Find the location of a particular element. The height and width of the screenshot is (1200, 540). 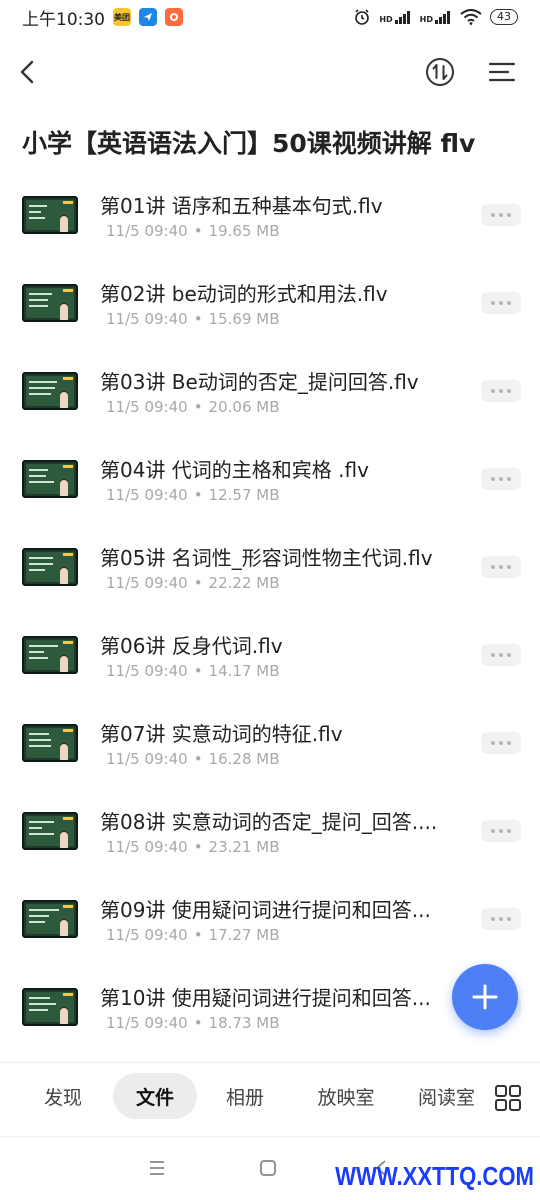

signal-1: HD is located at coordinates (395, 17).